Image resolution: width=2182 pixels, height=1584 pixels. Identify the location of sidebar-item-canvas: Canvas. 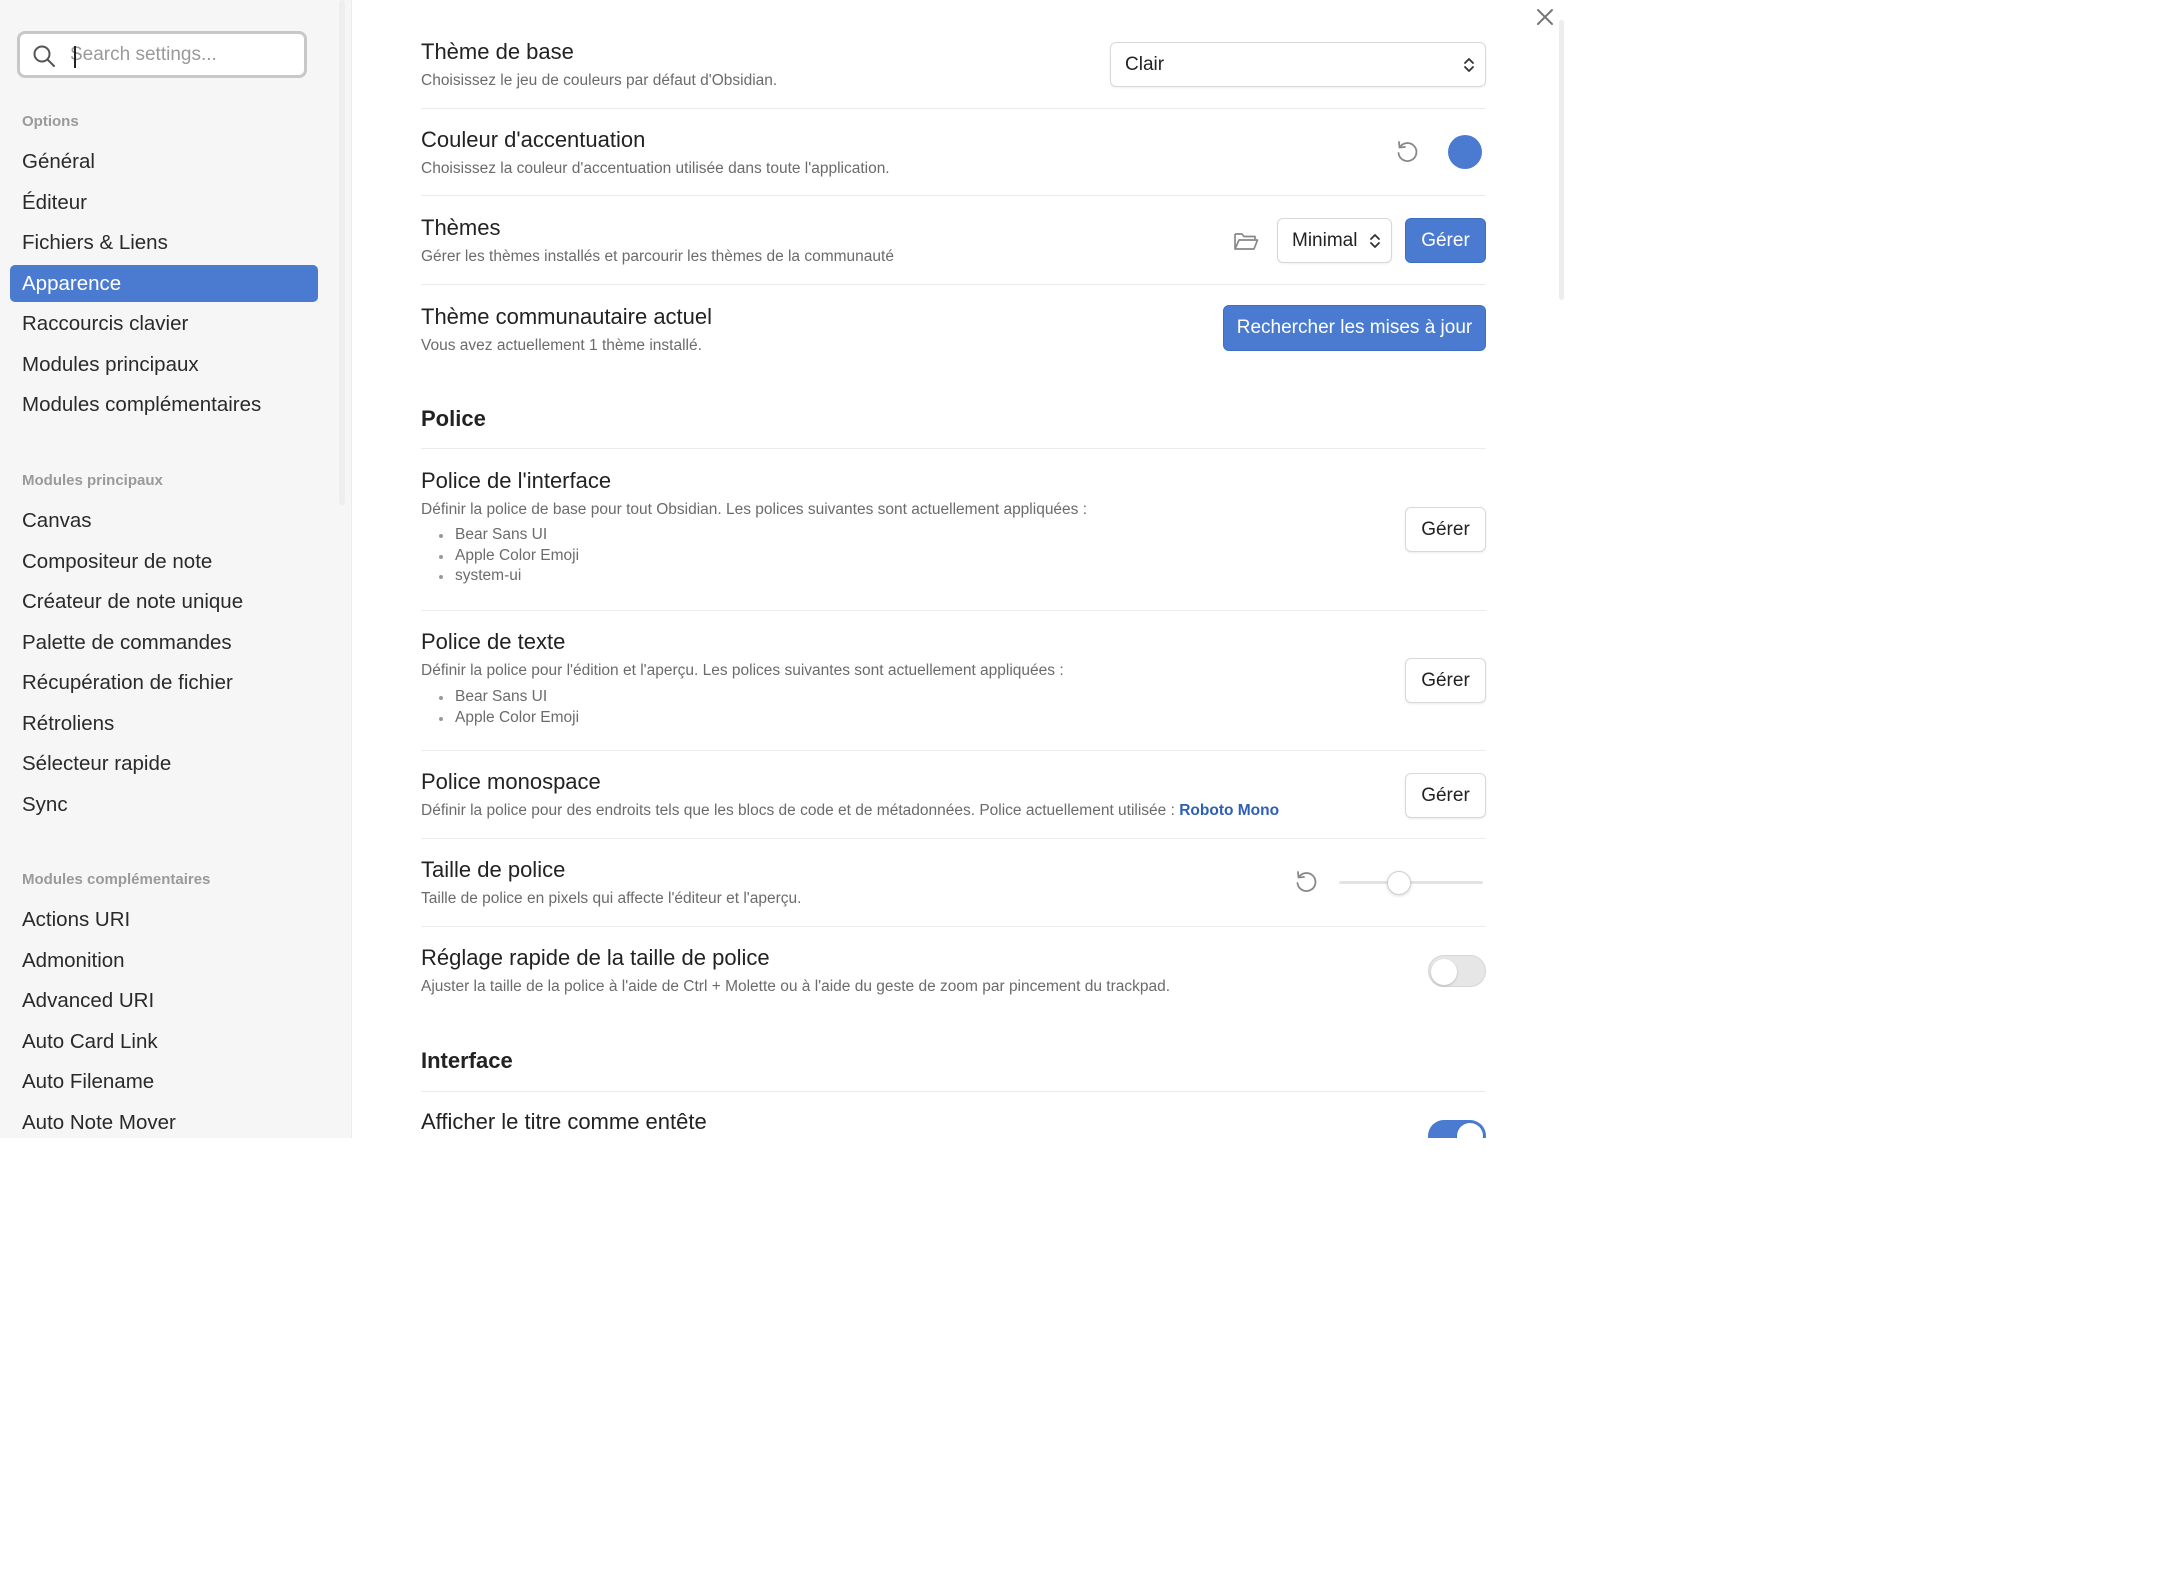
(164, 520).